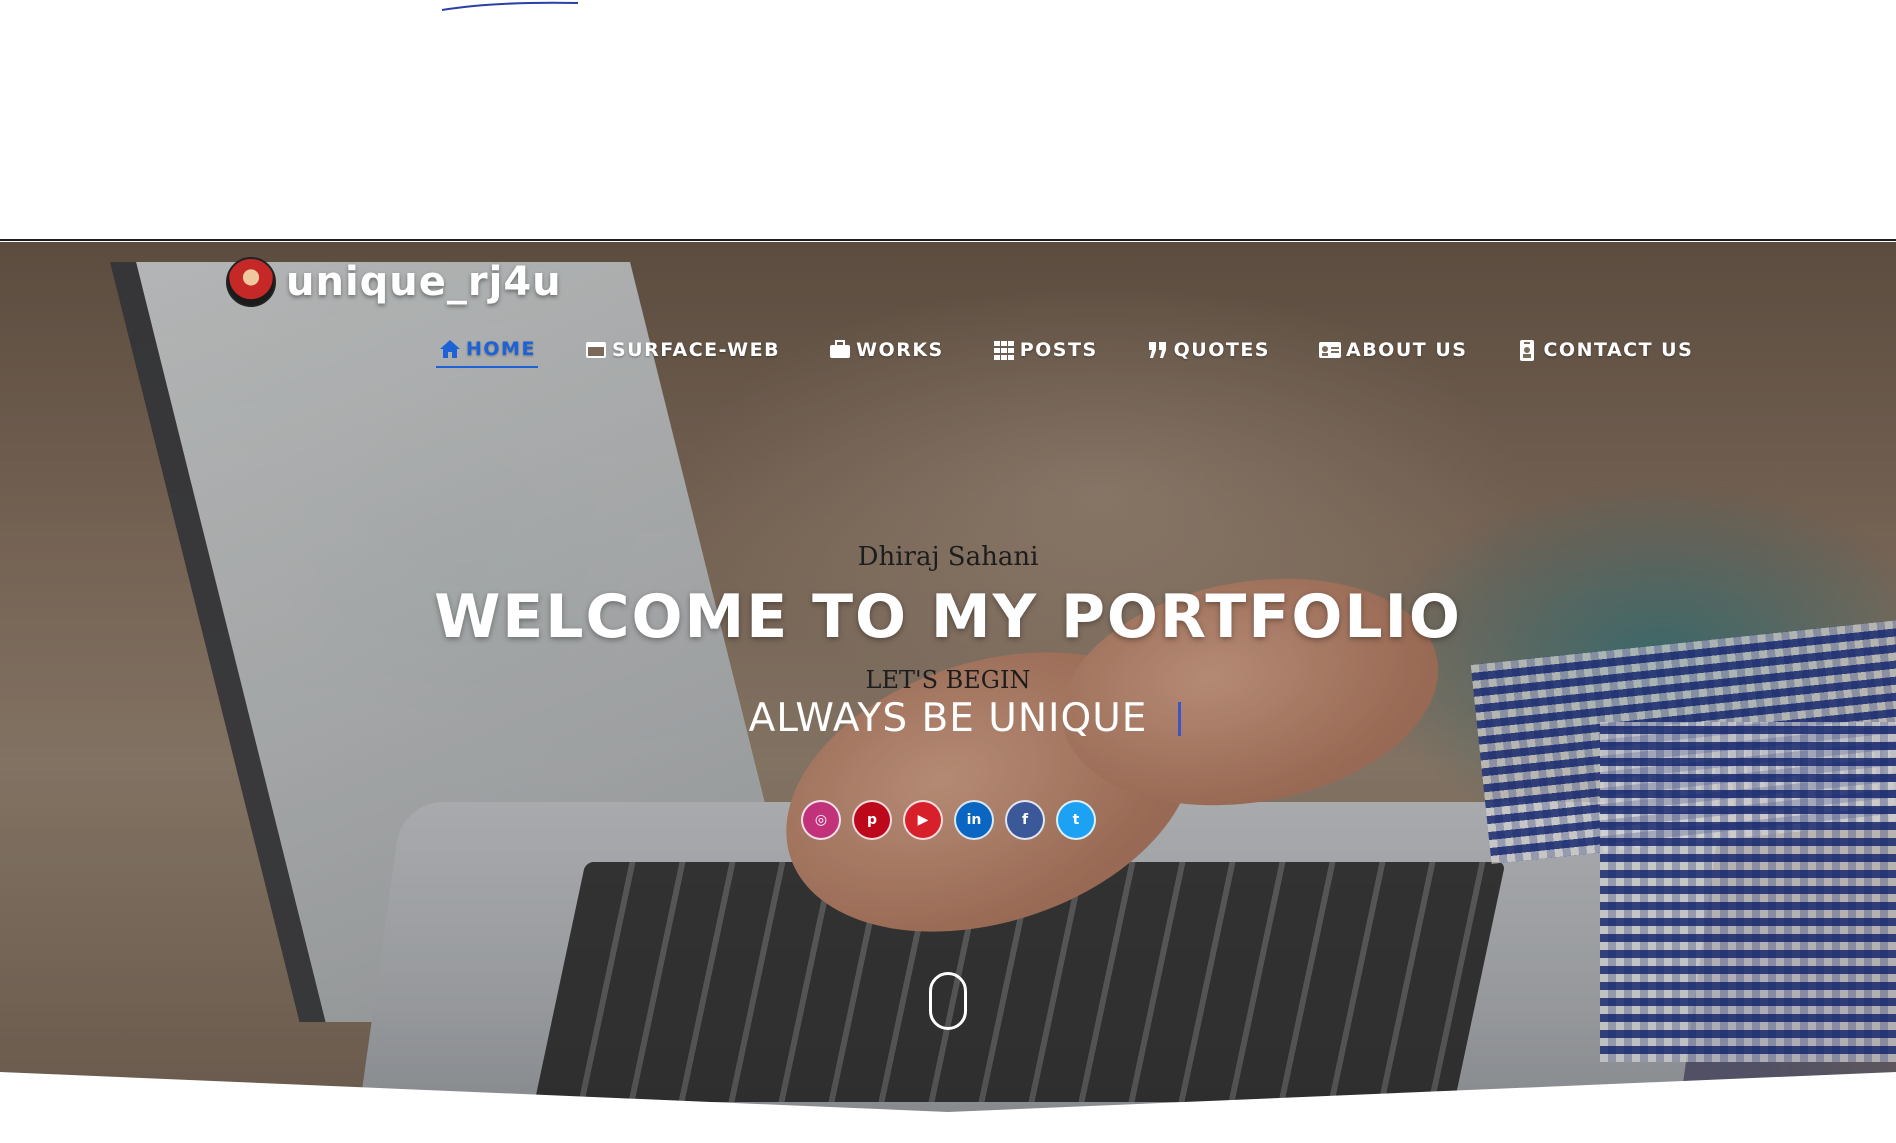  What do you see at coordinates (450, 349) in the screenshot?
I see `home-icon` at bounding box center [450, 349].